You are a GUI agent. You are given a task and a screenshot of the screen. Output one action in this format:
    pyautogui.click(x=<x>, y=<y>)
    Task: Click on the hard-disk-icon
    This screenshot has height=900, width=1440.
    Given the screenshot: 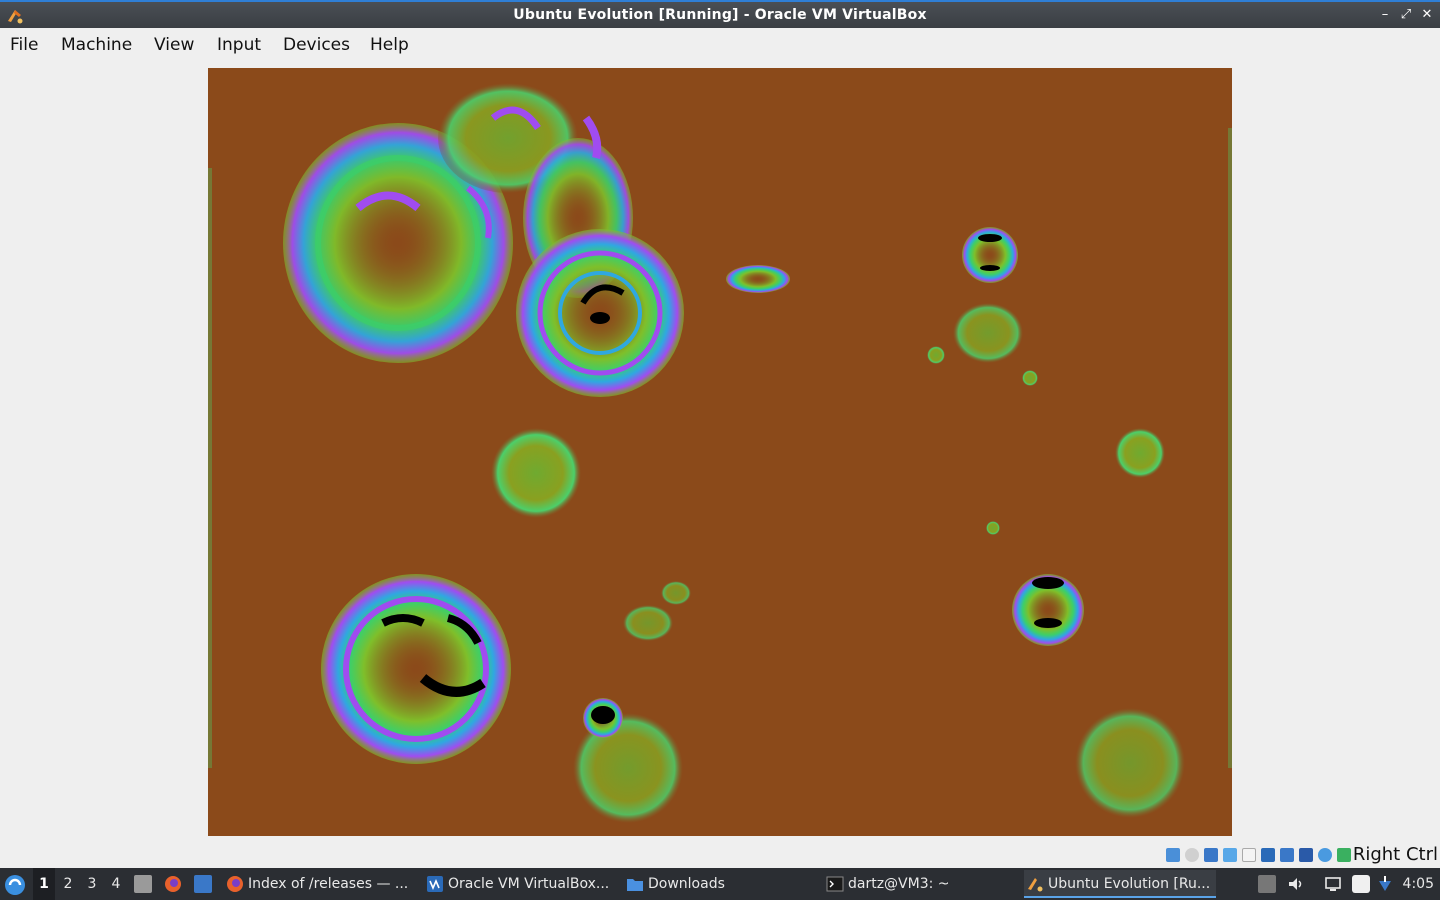 What is the action you would take?
    pyautogui.click(x=1173, y=855)
    